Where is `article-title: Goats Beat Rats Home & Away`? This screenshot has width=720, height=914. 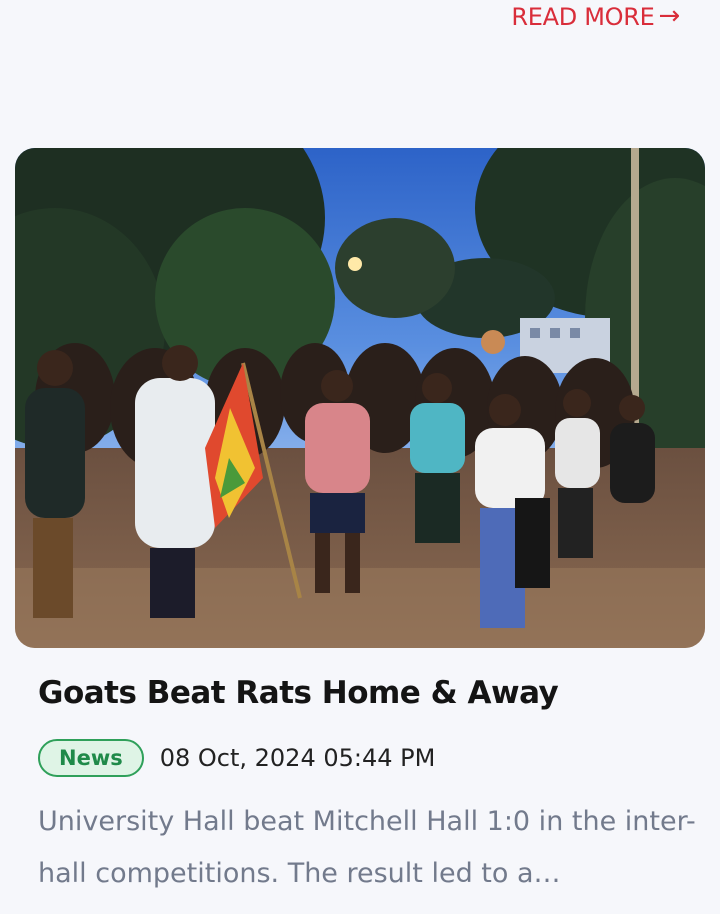 article-title: Goats Beat Rats Home & Away is located at coordinates (298, 693).